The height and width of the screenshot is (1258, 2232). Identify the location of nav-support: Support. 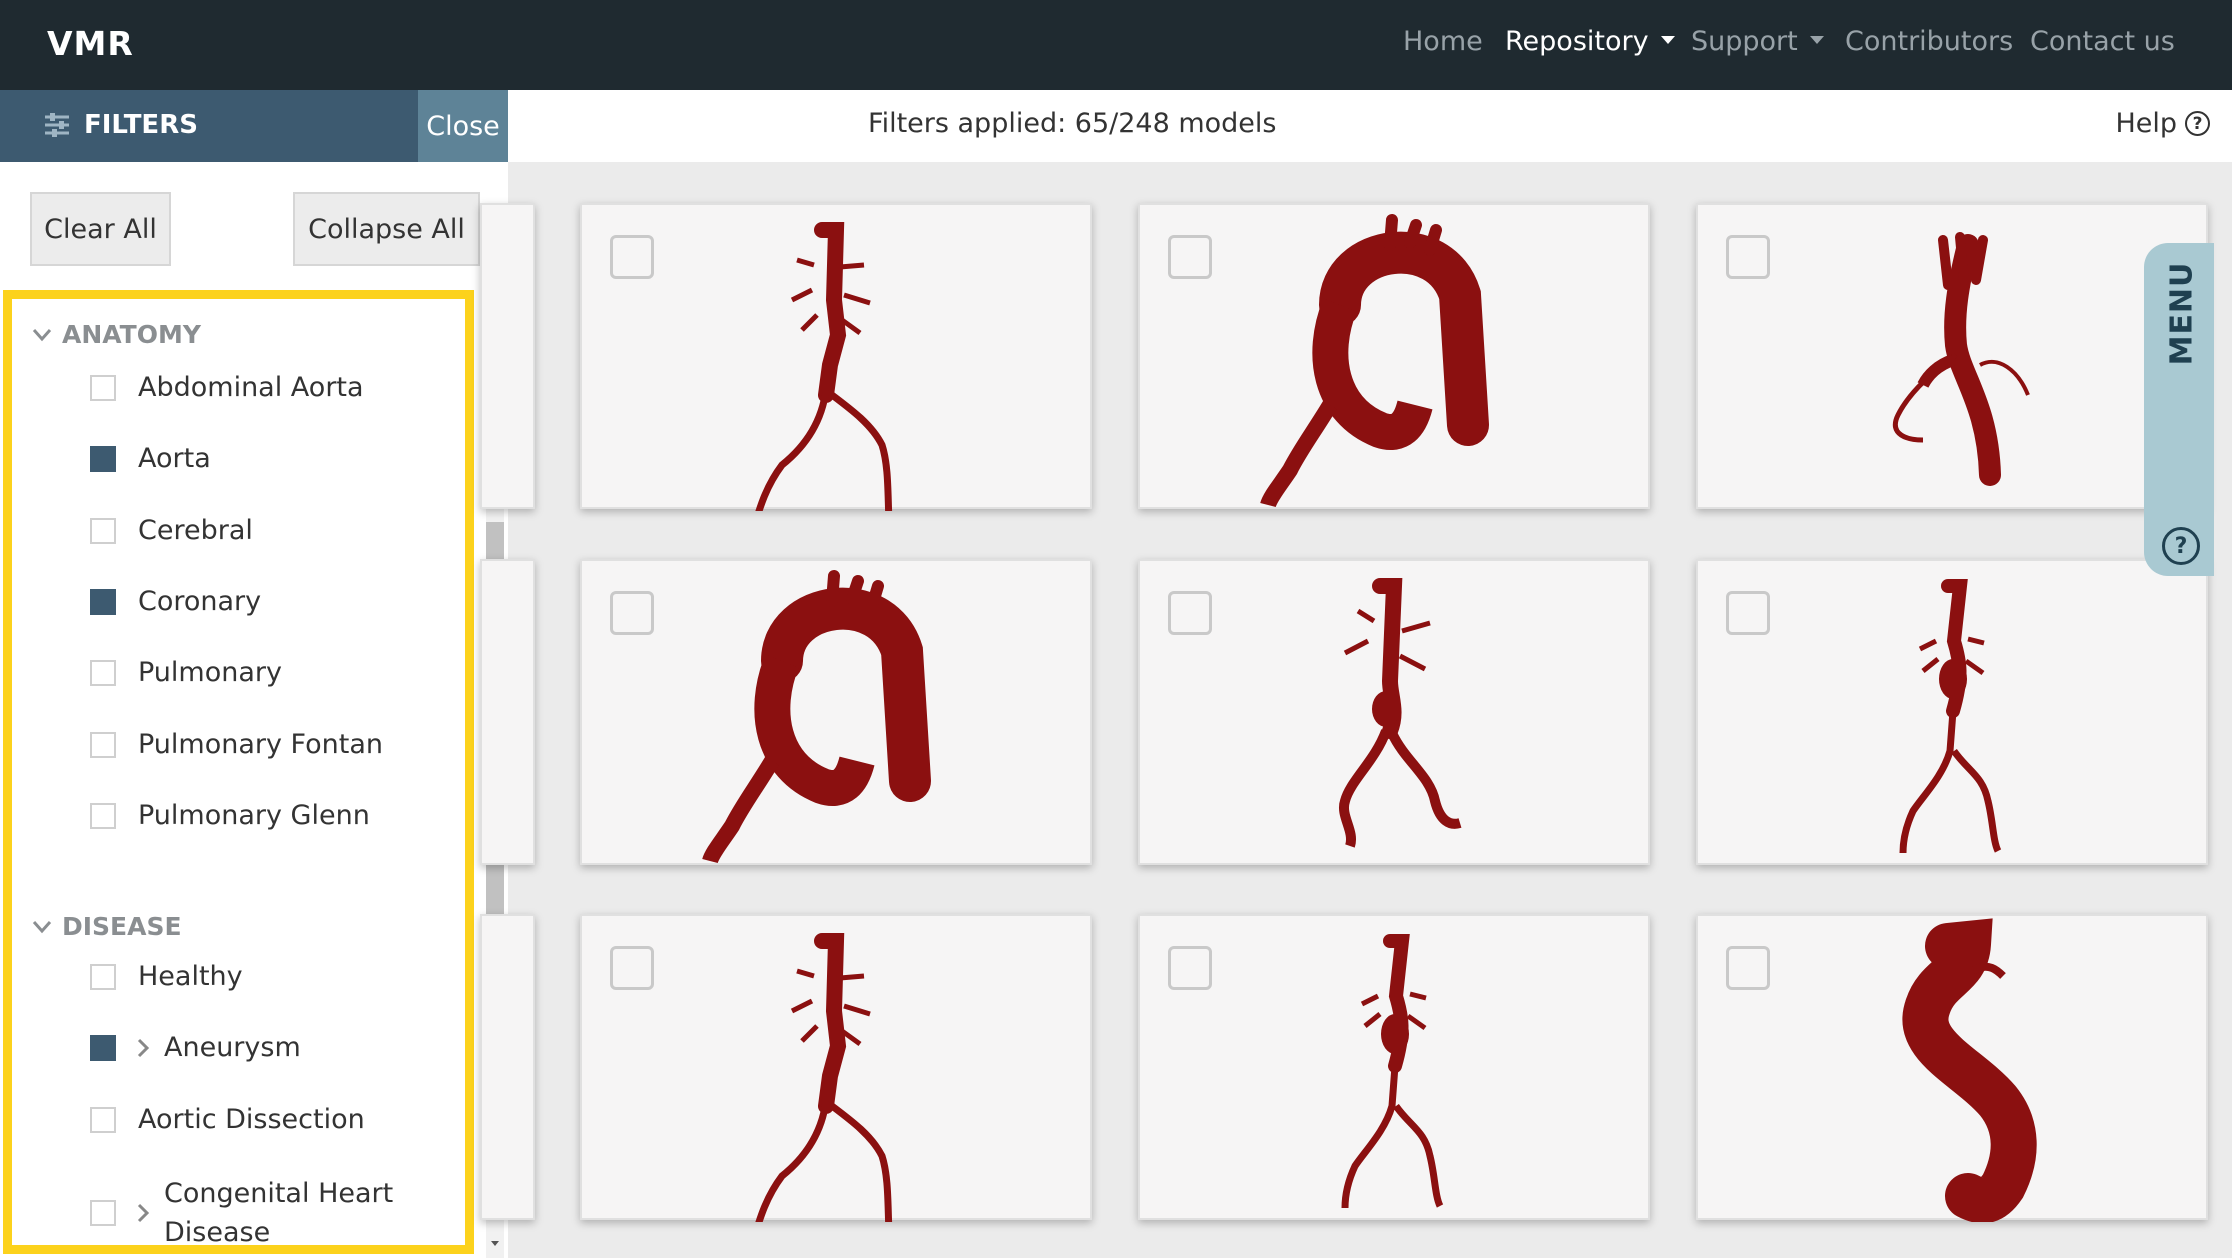
(1757, 41).